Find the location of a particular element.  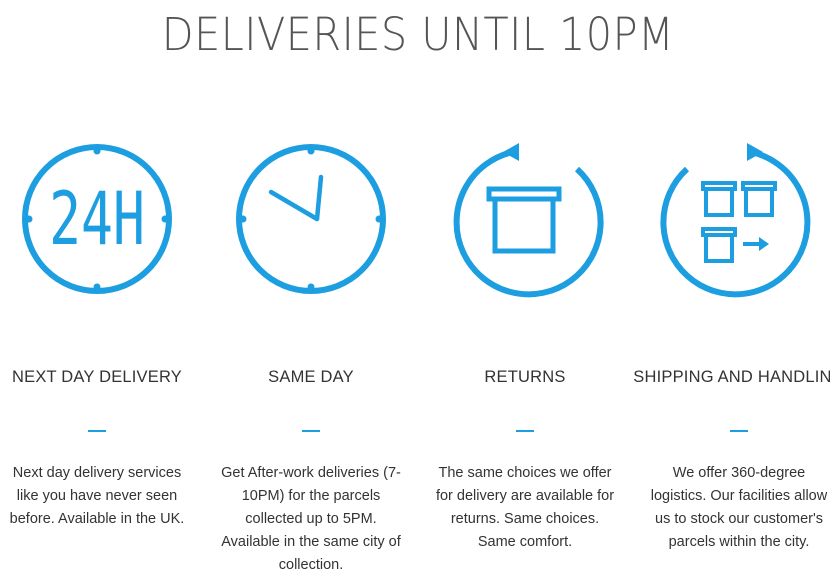

24h-clock-icon: 24H is located at coordinates (97, 219).